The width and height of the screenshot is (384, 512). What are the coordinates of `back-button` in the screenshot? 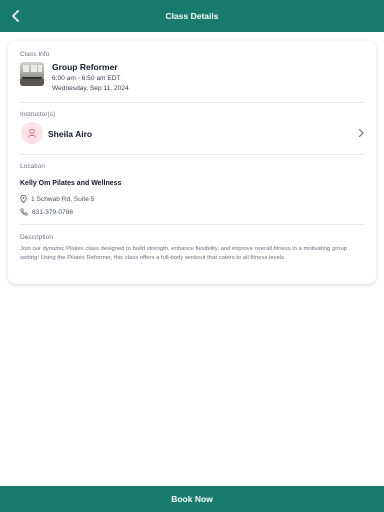 It's located at (16, 16).